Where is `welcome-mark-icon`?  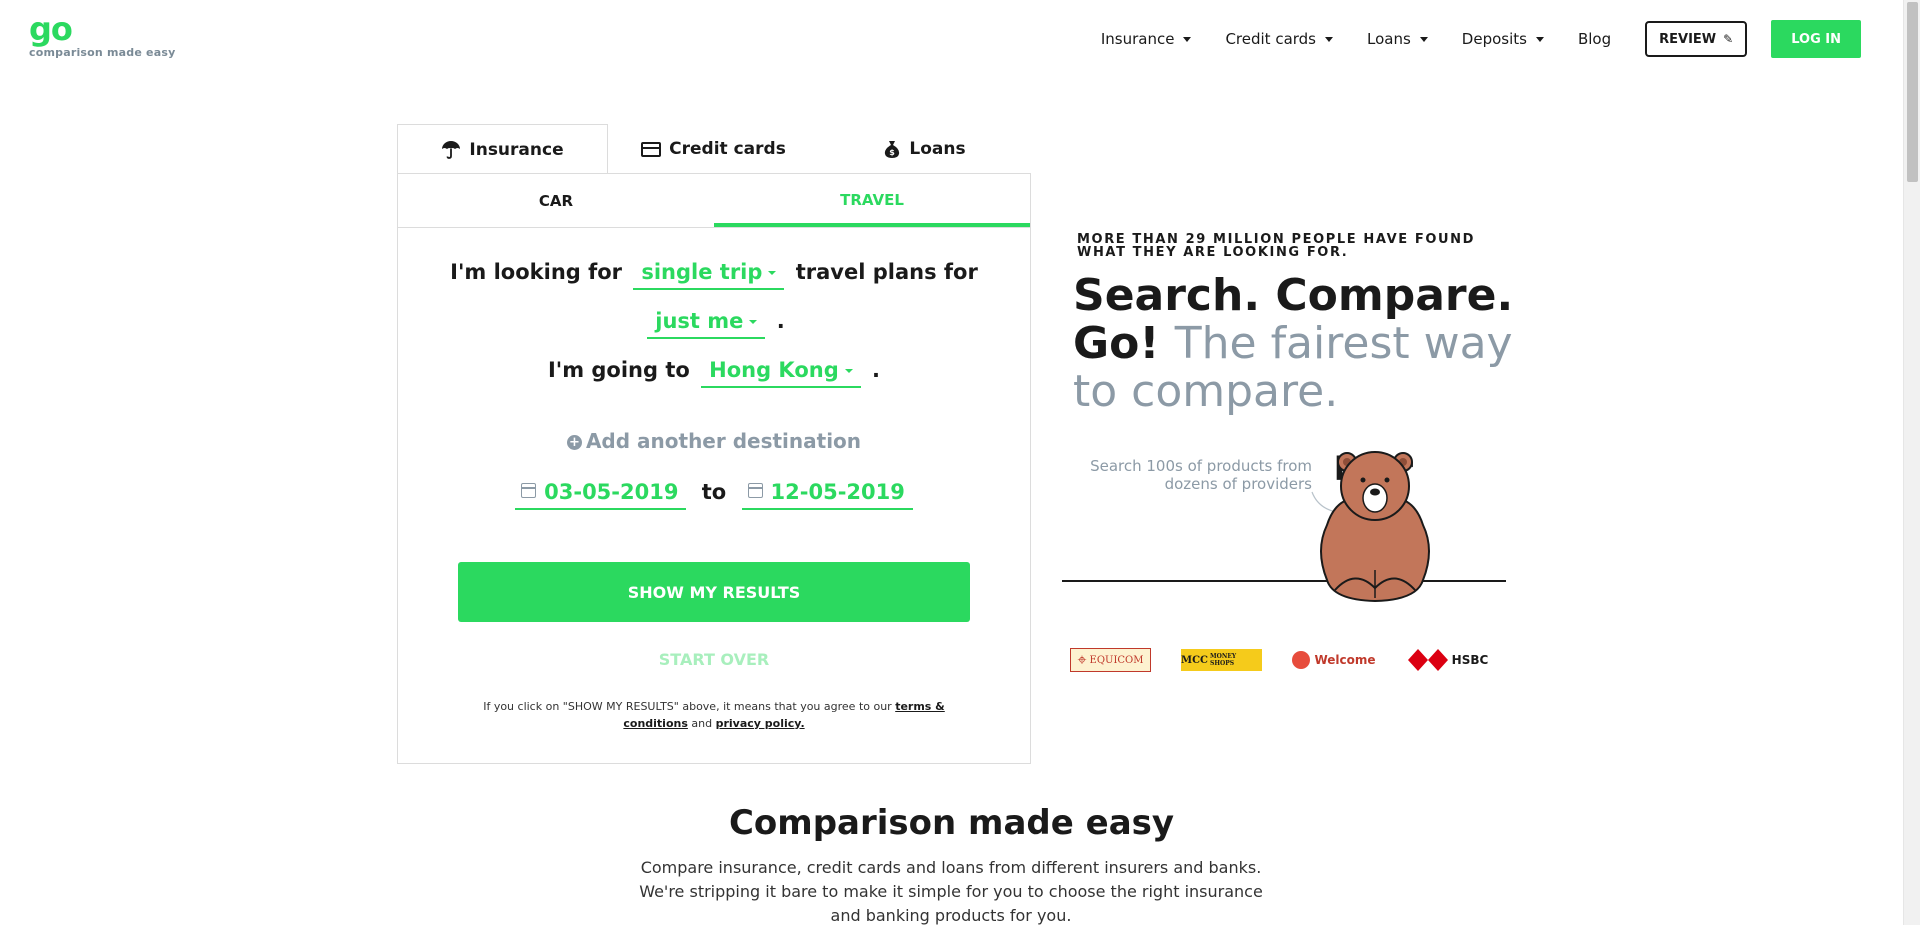
welcome-mark-icon is located at coordinates (1301, 660).